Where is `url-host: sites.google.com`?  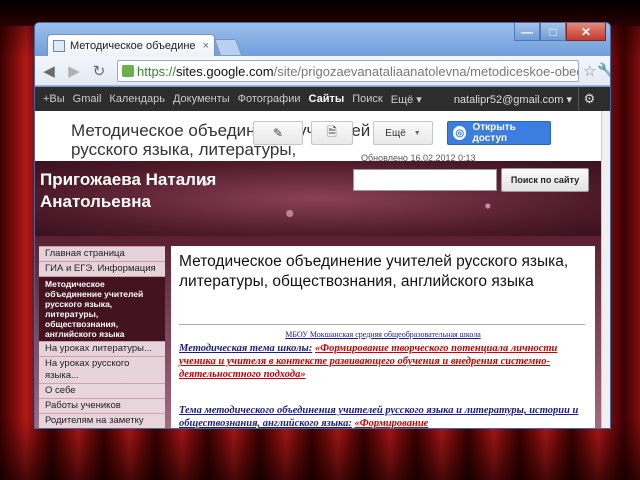
url-host: sites.google.com is located at coordinates (225, 71).